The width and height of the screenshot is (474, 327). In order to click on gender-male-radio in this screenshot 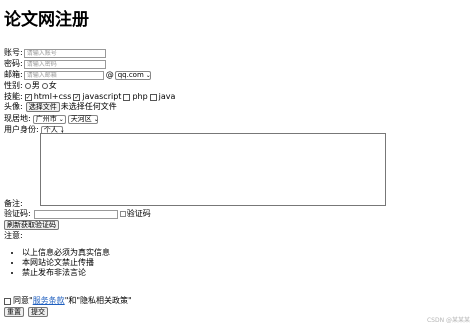, I will do `click(27, 86)`.